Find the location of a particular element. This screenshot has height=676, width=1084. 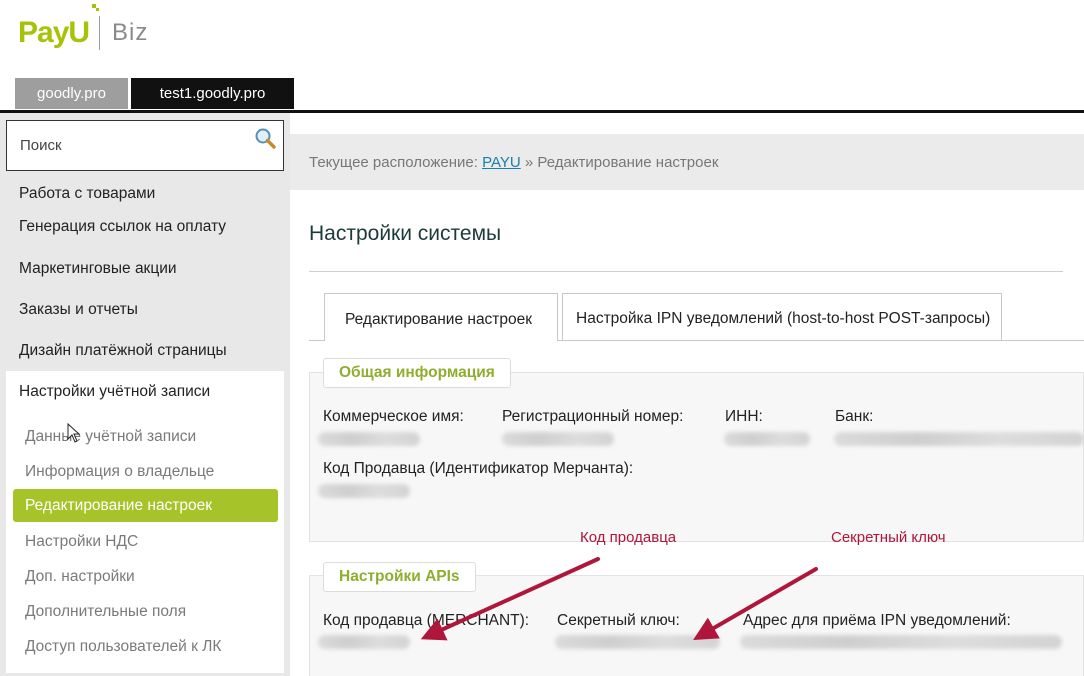

menu-item-account-settings: Настройки учётной записи is located at coordinates (114, 392).